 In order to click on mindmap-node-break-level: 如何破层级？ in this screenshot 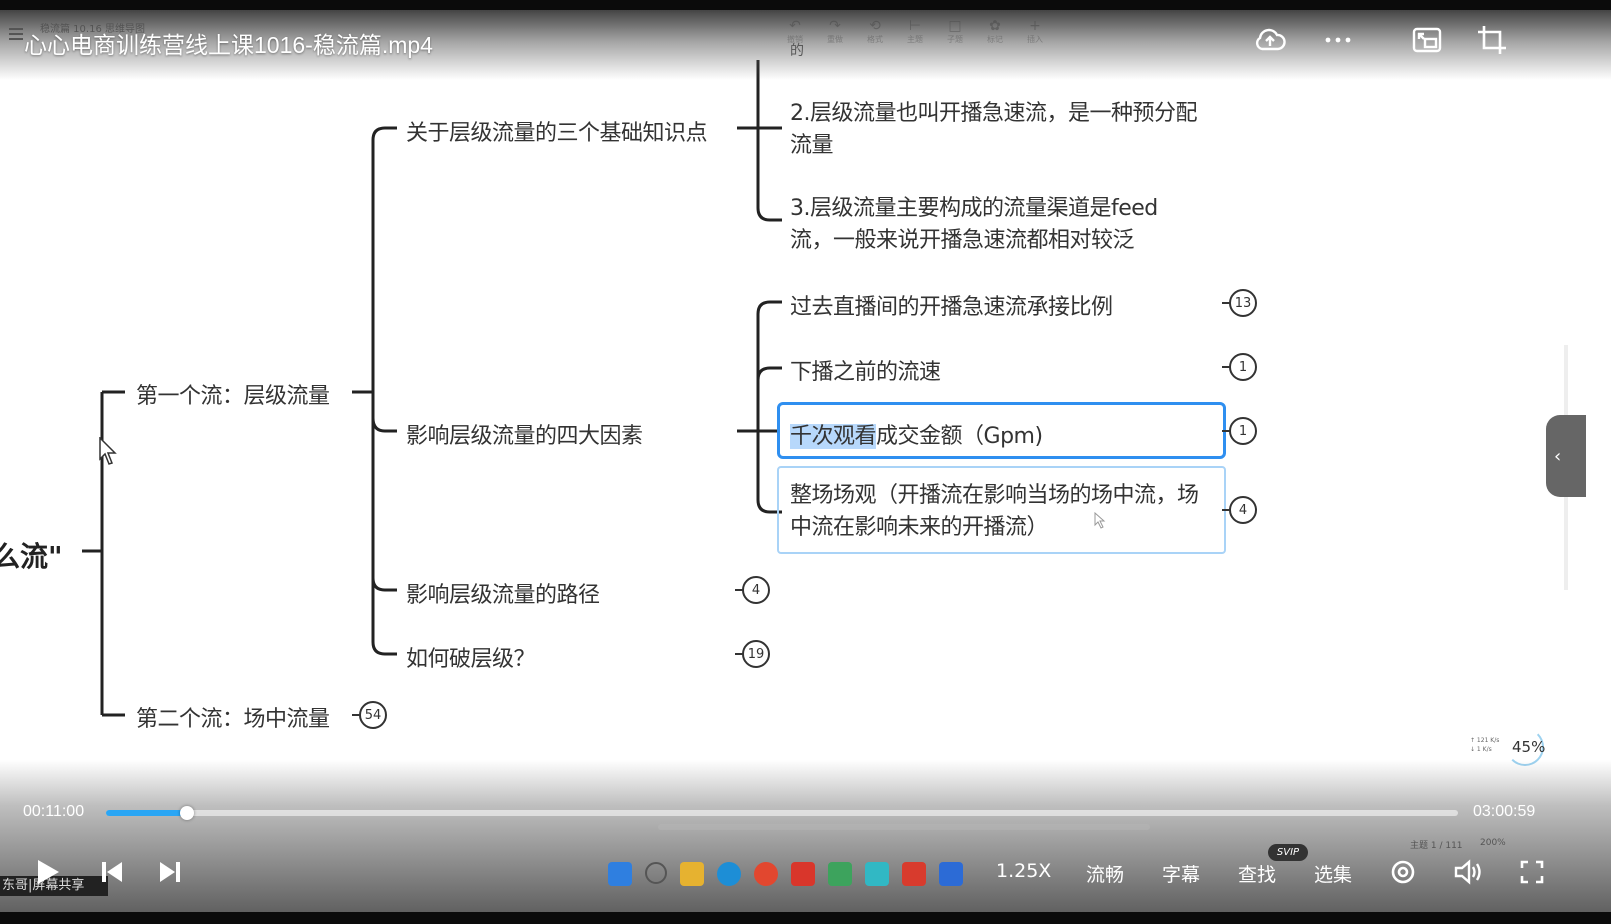, I will do `click(471, 657)`.